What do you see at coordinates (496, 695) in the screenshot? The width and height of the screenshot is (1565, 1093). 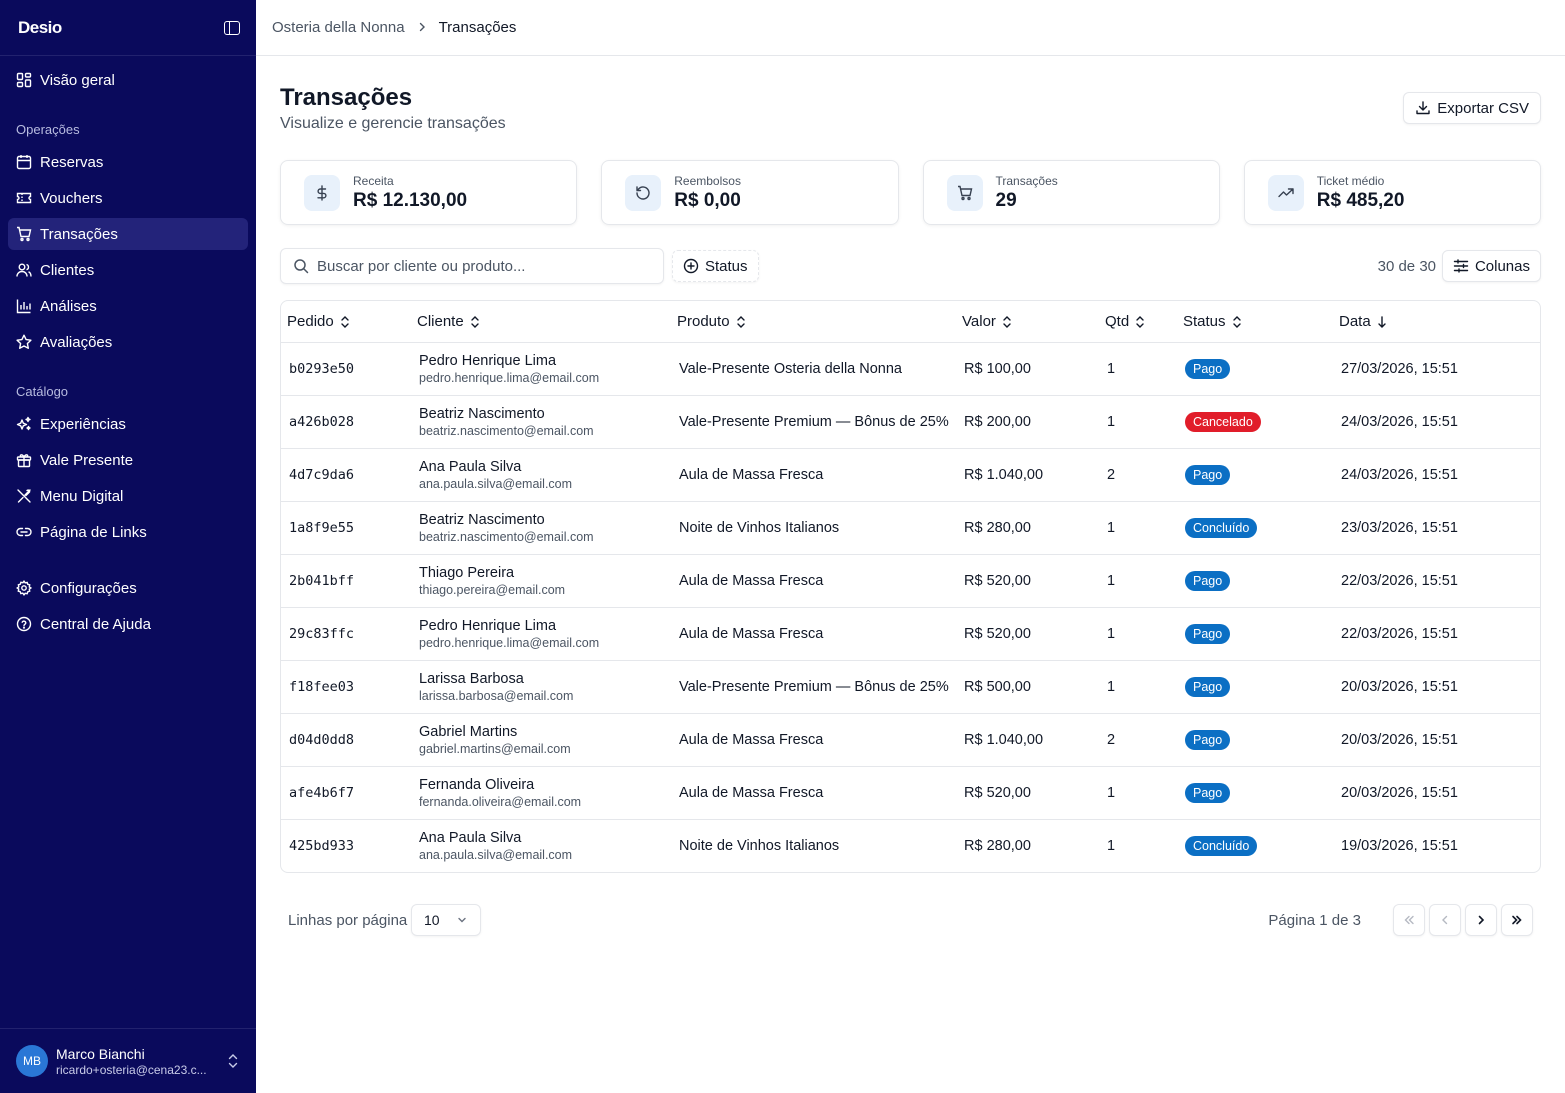 I see `client-email: larissa.barbosa@email.com` at bounding box center [496, 695].